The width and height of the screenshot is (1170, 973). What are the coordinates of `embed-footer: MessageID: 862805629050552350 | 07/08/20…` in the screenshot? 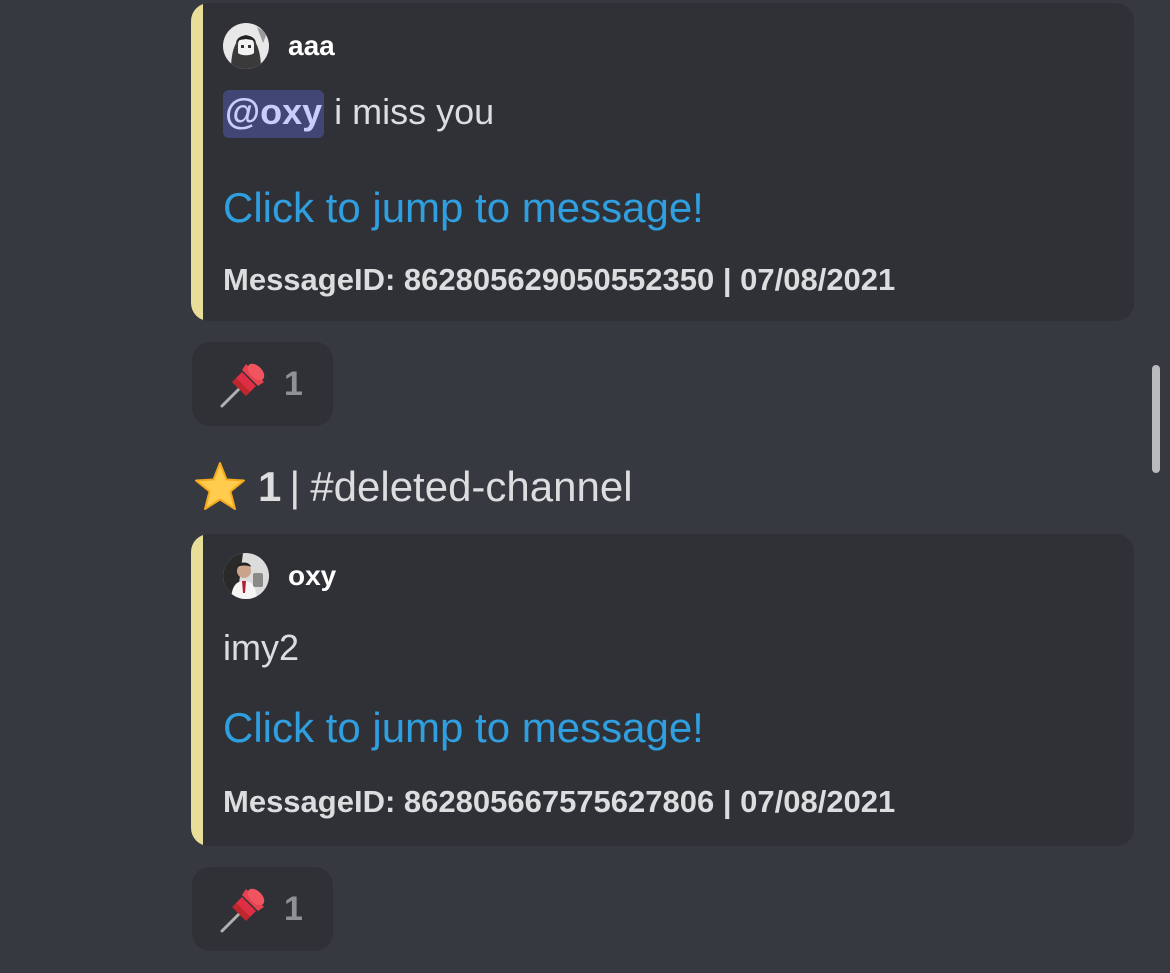 It's located at (559, 279).